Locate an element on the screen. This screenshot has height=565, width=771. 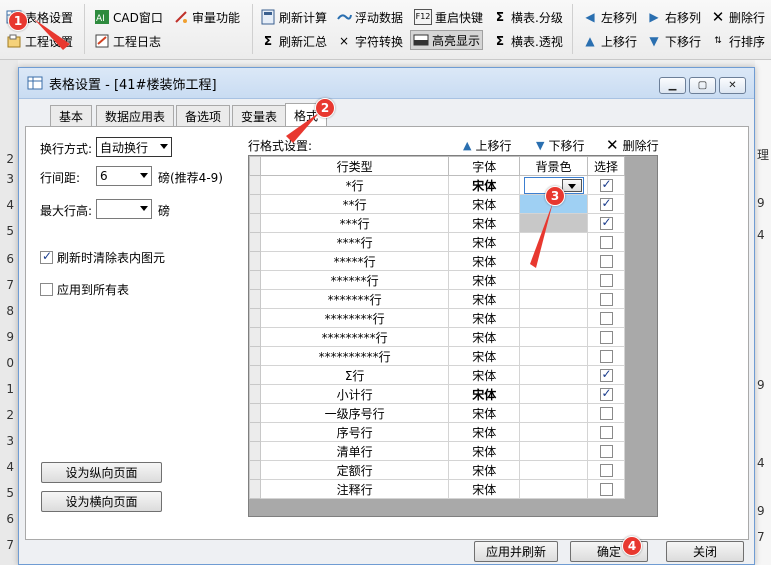
annotation-badge-3: 3 is located at coordinates (555, 196).